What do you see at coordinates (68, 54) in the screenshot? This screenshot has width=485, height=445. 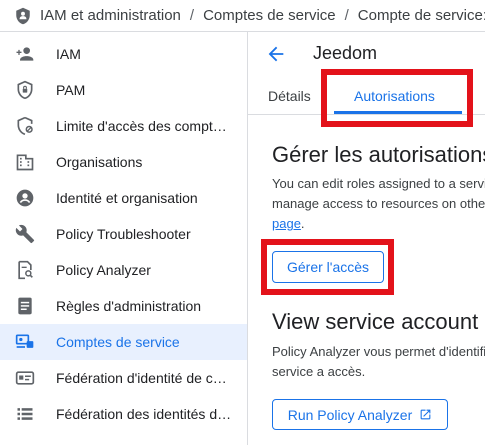 I see `sidebar-item-label: IAM` at bounding box center [68, 54].